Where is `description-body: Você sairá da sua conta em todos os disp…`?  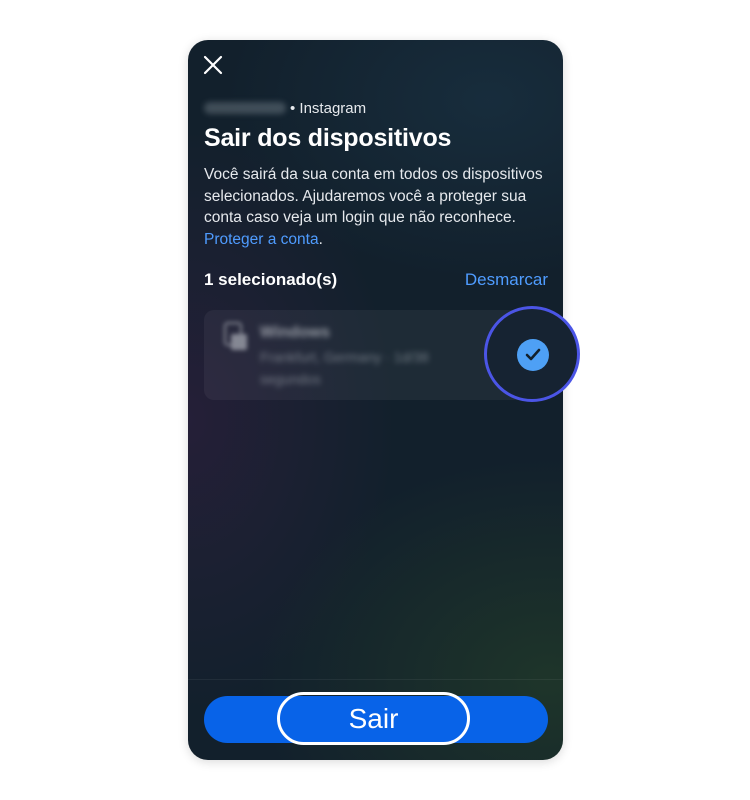
description-body: Você sairá da sua conta em todos os disp… is located at coordinates (373, 196).